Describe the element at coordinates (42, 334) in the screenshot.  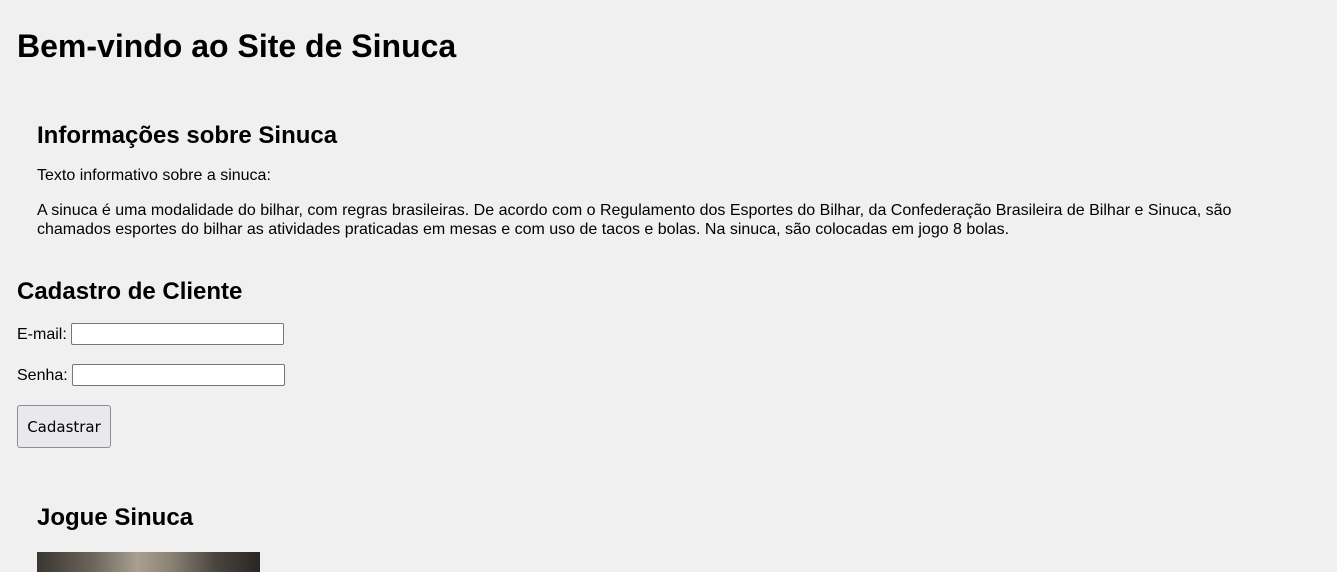
I see `email-label: E-mail:` at that location.